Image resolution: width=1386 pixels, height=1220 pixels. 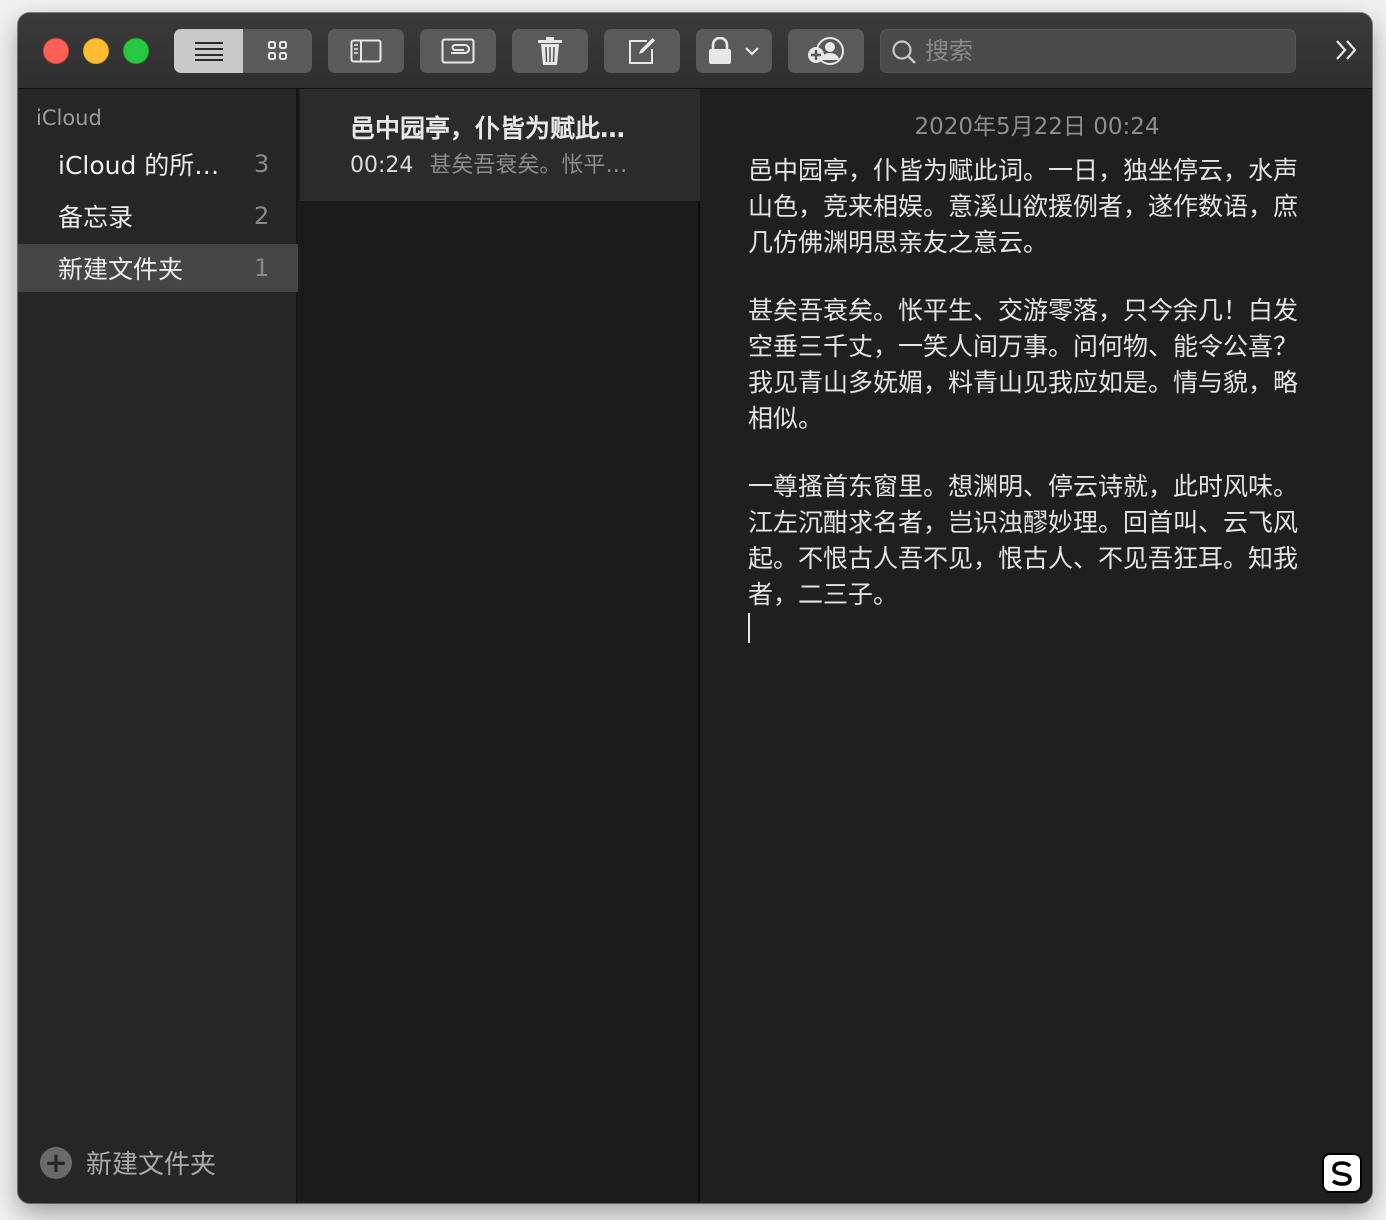 What do you see at coordinates (749, 628) in the screenshot?
I see `text-cursor` at bounding box center [749, 628].